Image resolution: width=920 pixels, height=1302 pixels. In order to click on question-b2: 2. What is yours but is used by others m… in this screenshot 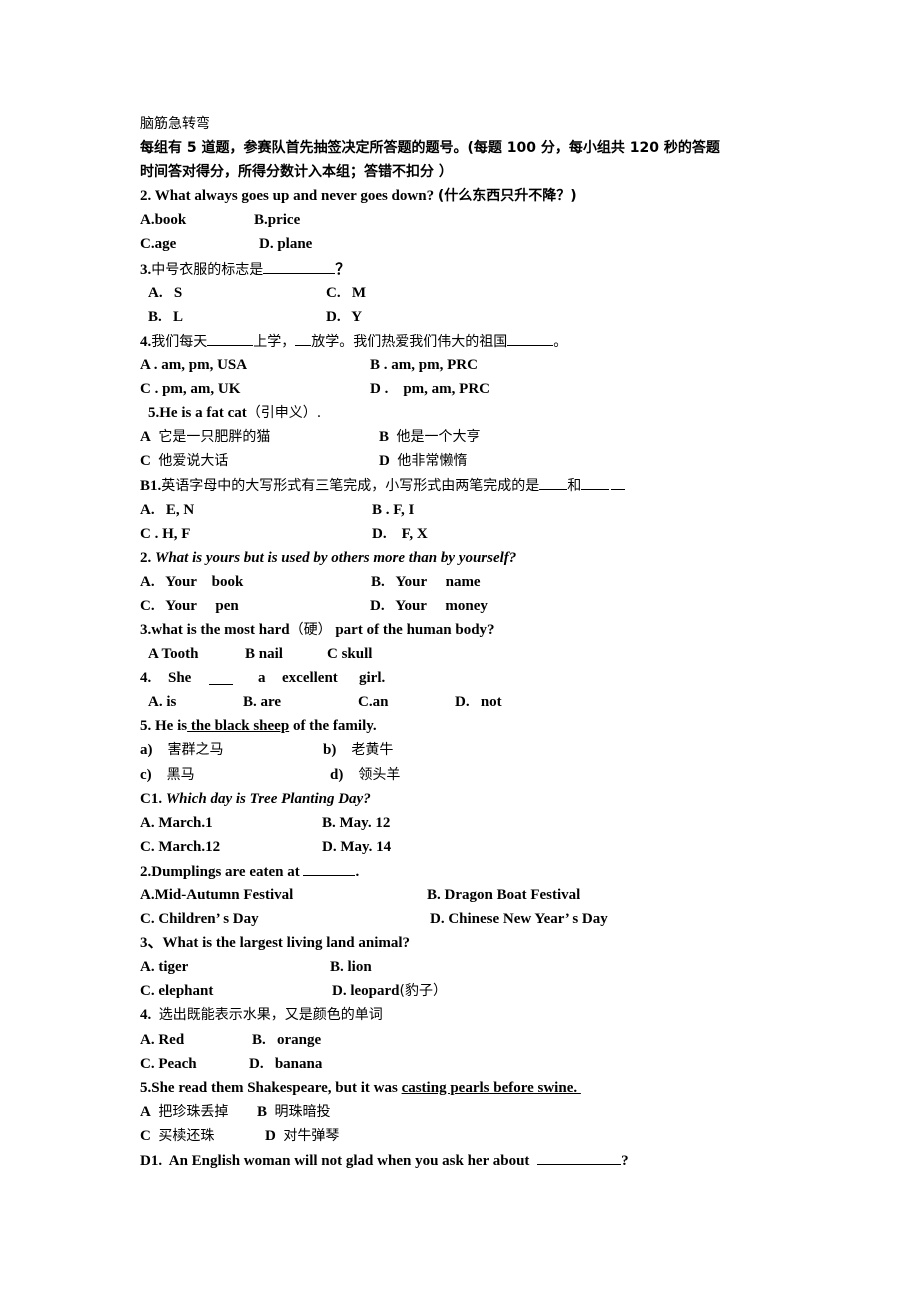, I will do `click(470, 558)`.